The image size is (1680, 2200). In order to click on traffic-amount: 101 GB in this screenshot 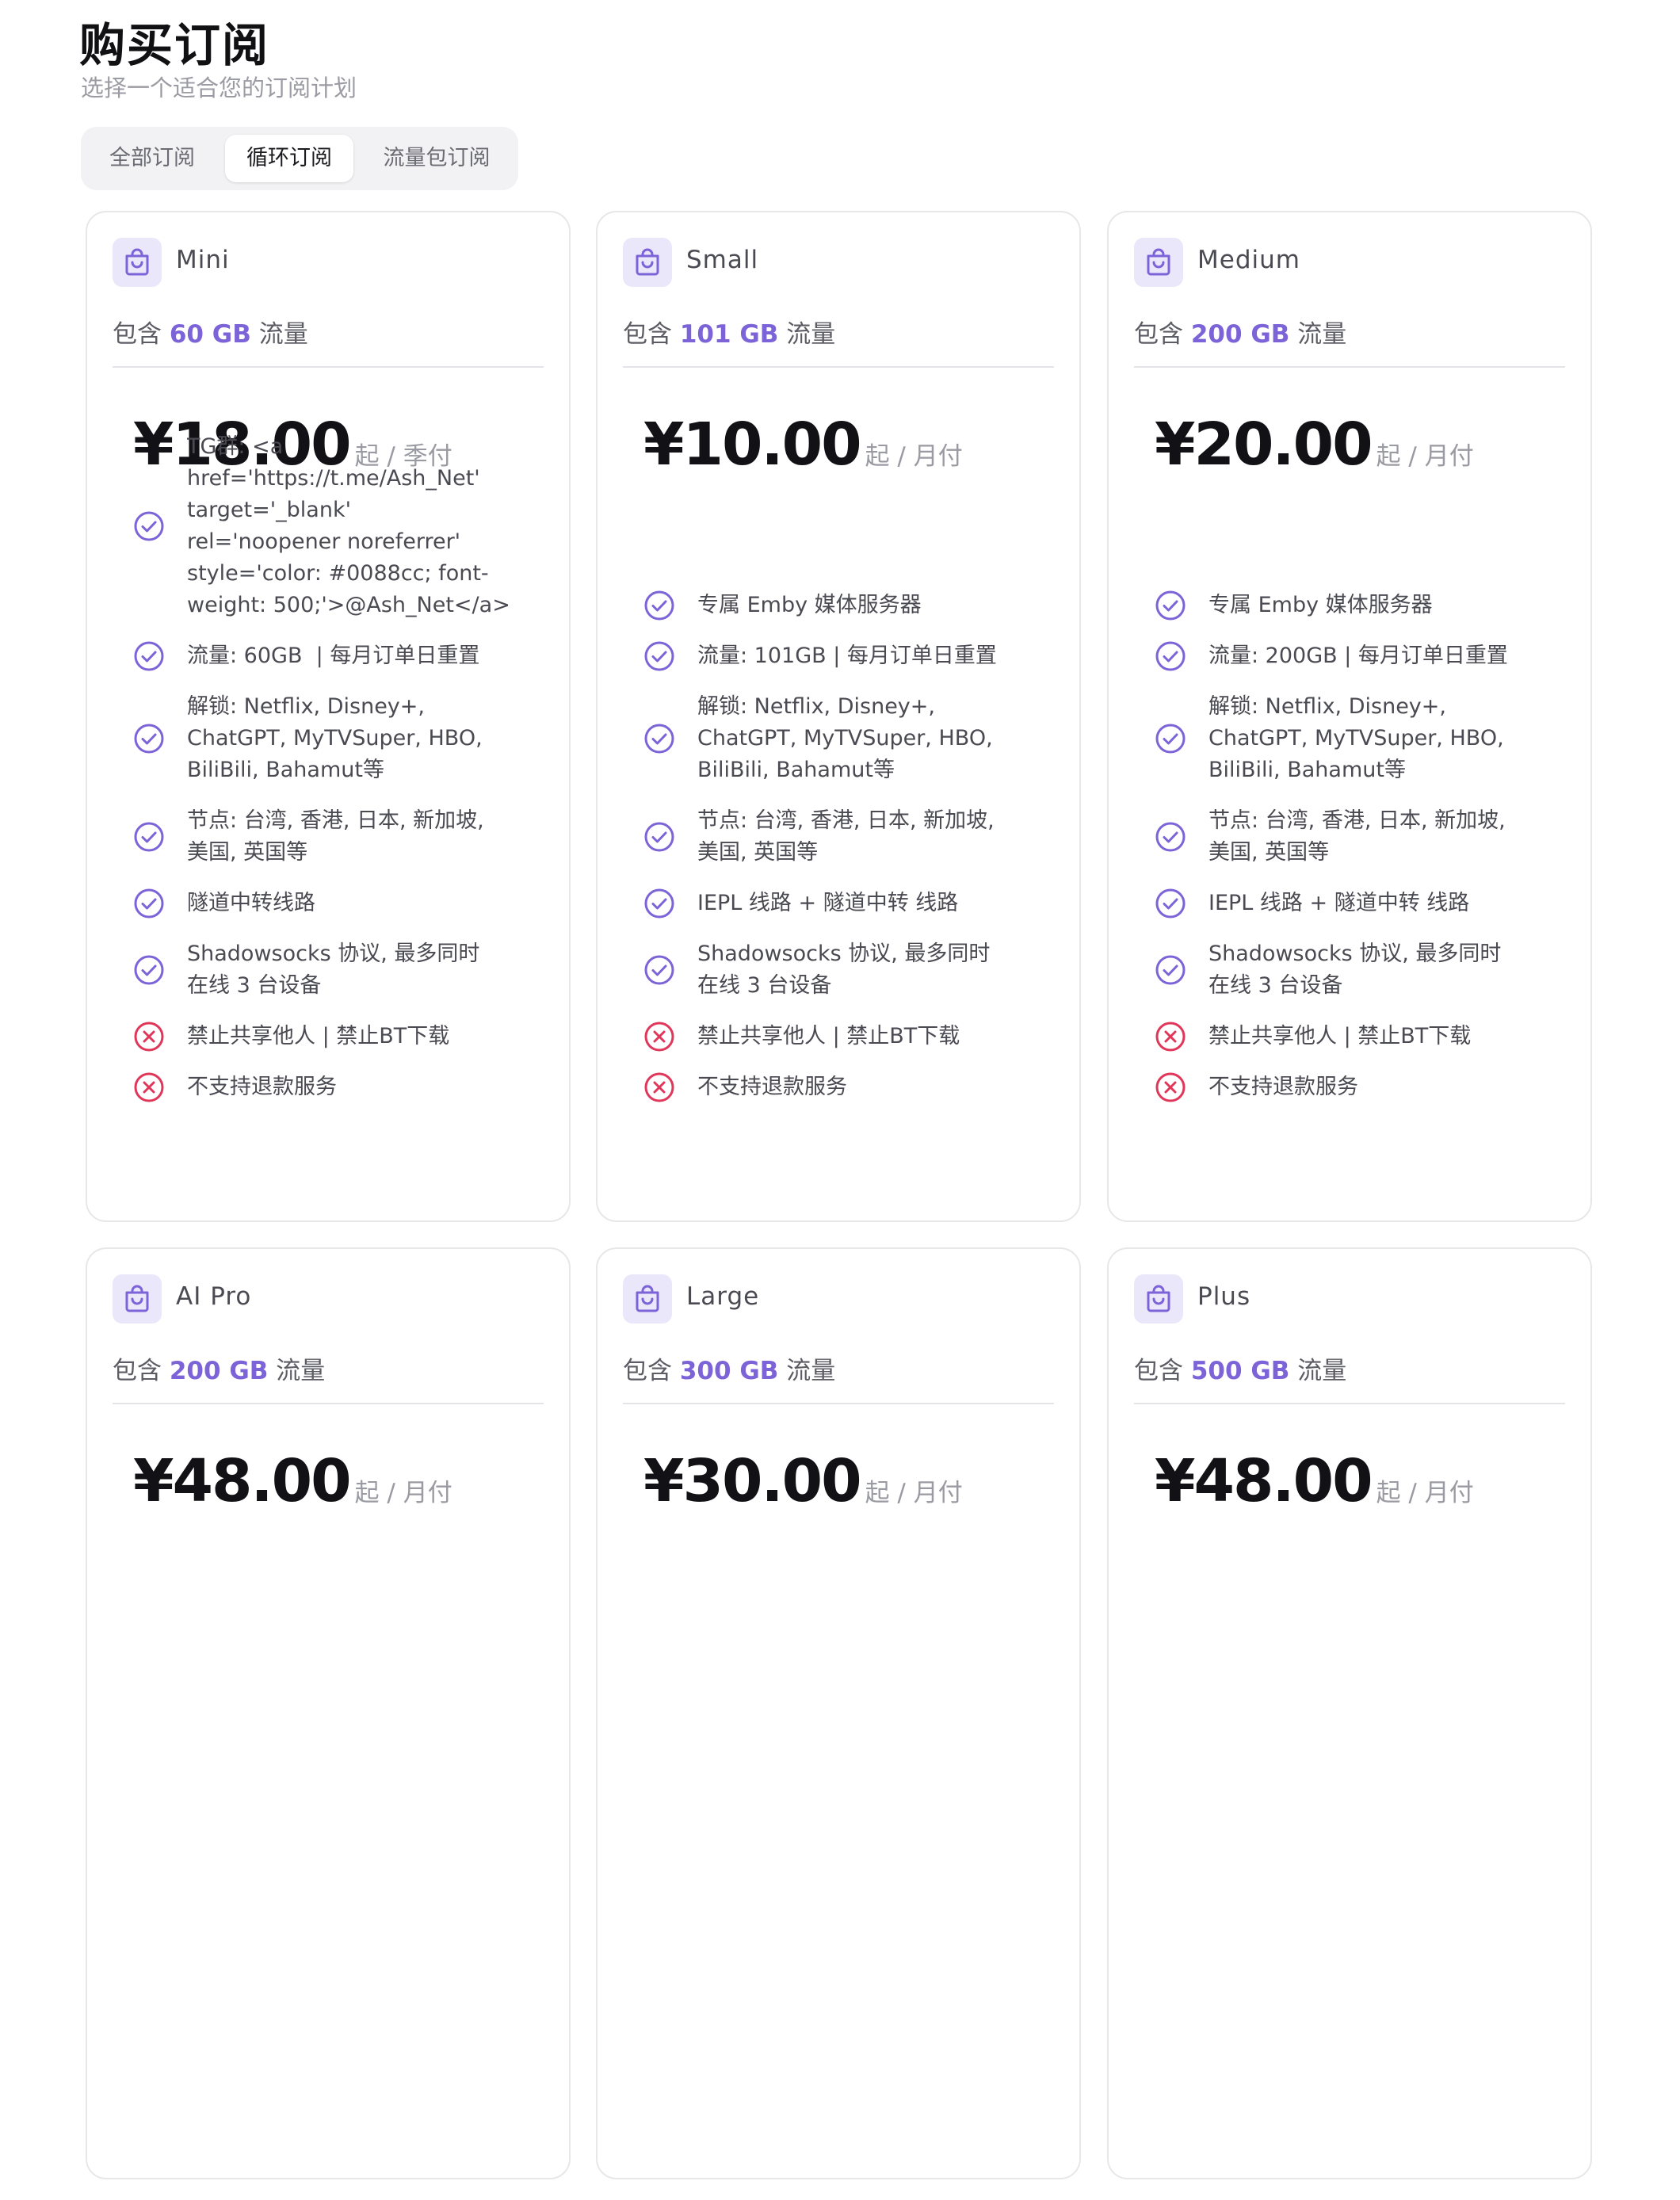, I will do `click(729, 334)`.